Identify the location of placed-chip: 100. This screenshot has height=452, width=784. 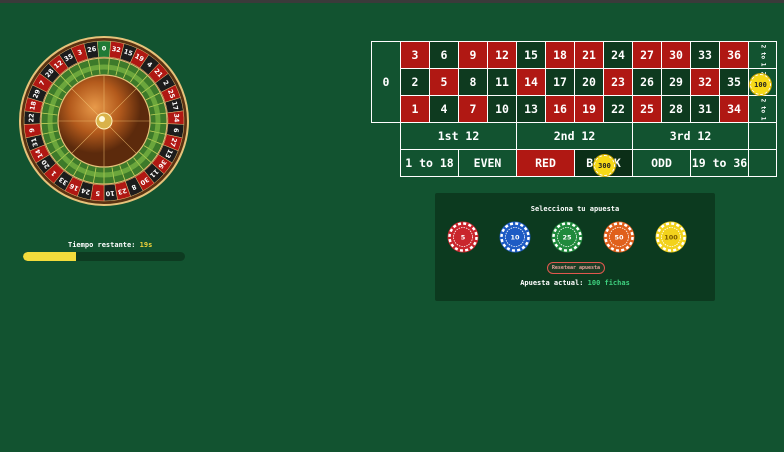
(760, 84).